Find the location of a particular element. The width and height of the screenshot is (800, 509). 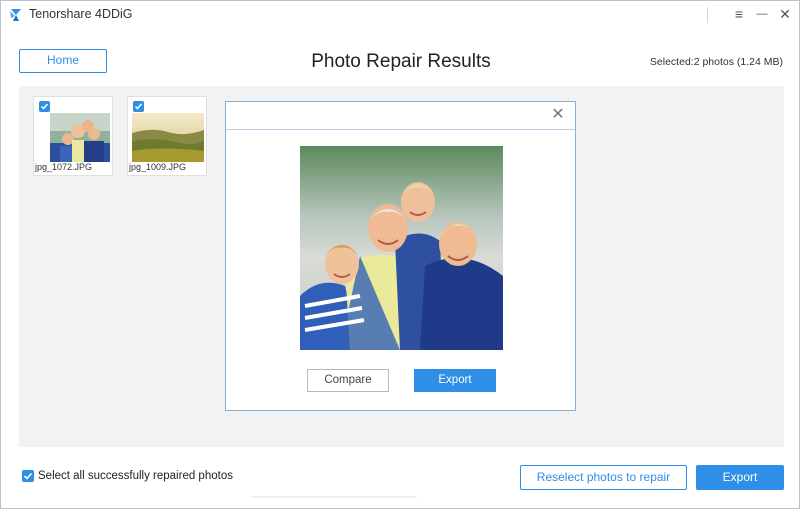

landscape-photo-thumbnail-image is located at coordinates (168, 137).